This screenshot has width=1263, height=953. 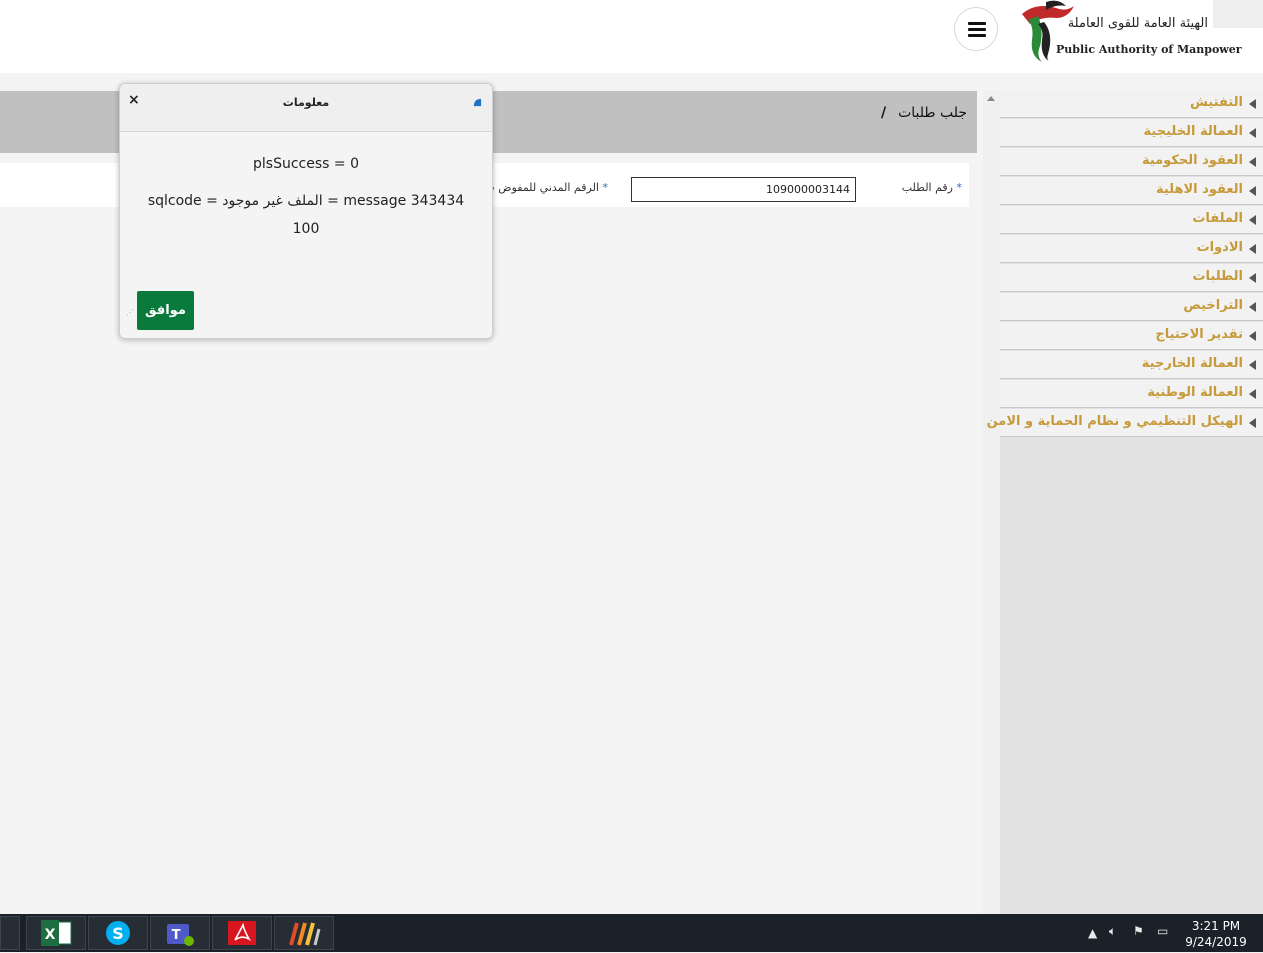 I want to click on sidebar-item-government-contracts: العقود الحكومية, so click(x=1131, y=162).